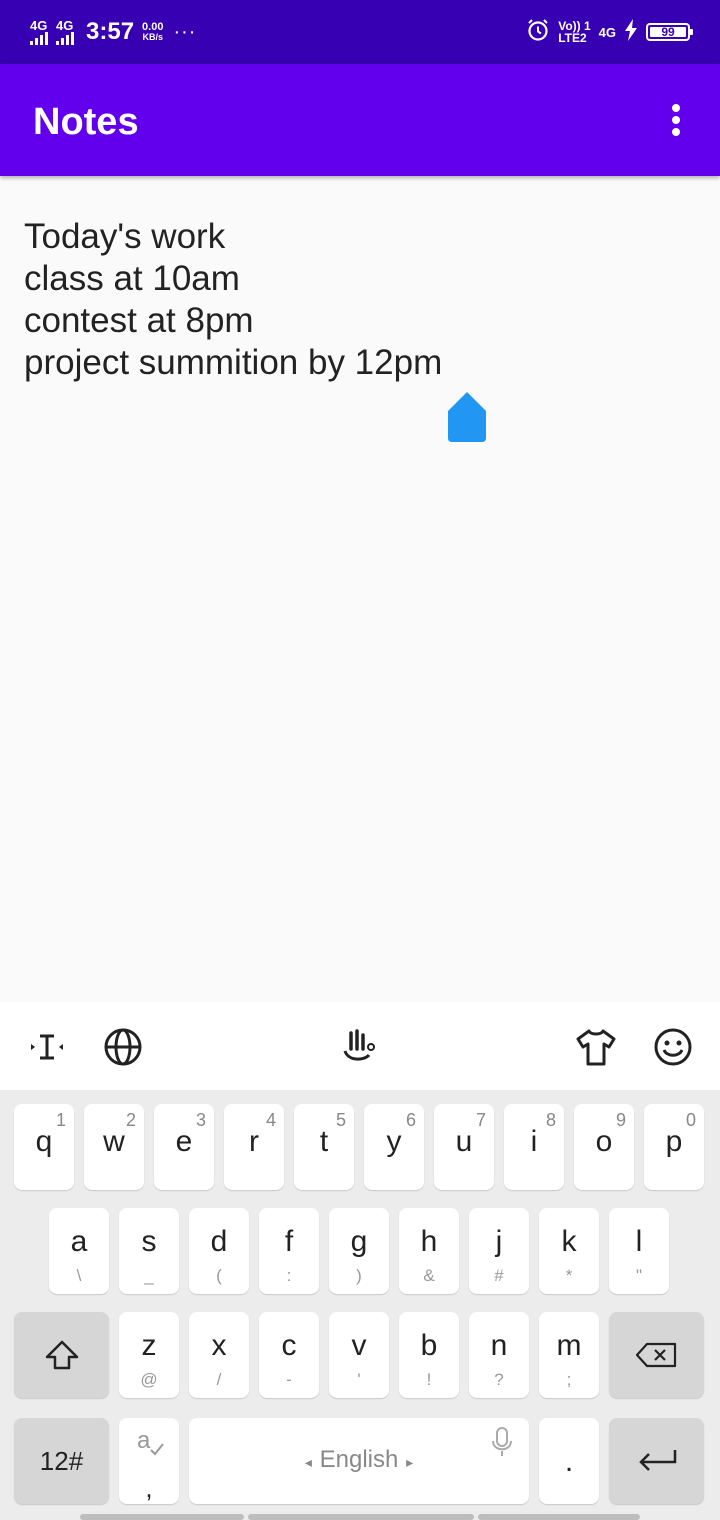 The height and width of the screenshot is (1520, 720). Describe the element at coordinates (114, 1147) in the screenshot. I see `key-w: 2w` at that location.